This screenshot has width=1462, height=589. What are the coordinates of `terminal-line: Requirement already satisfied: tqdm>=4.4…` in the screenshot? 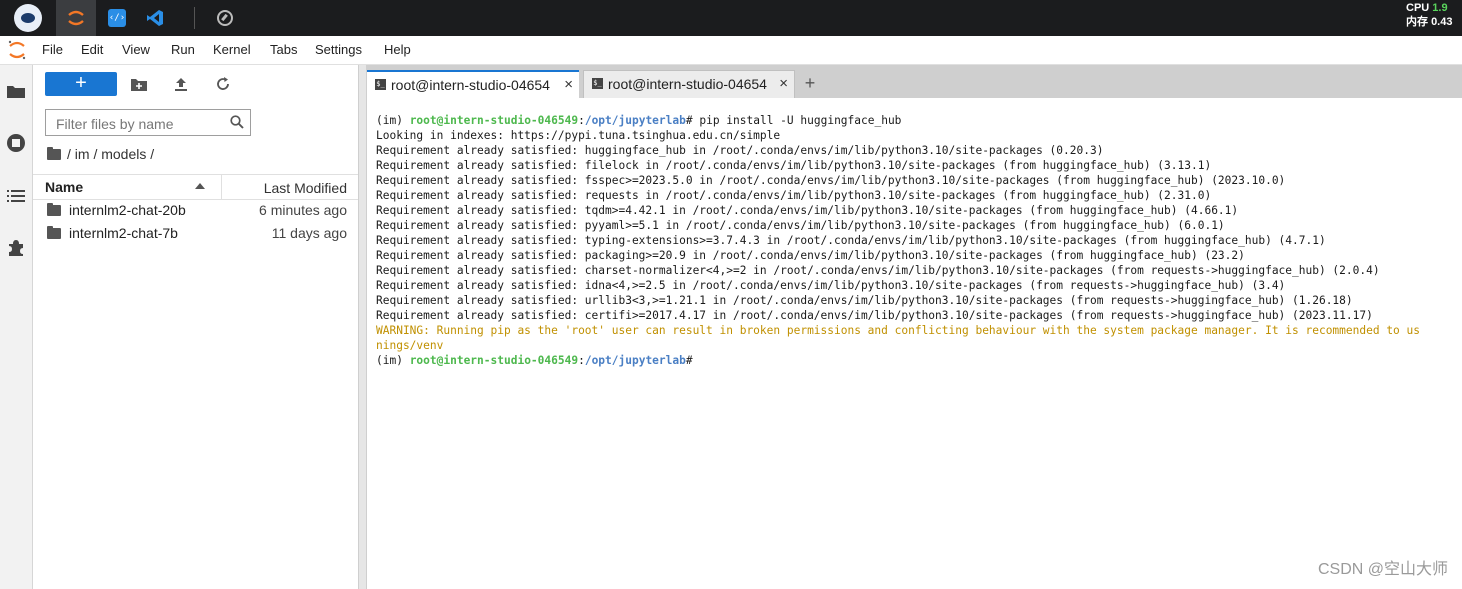 It's located at (807, 210).